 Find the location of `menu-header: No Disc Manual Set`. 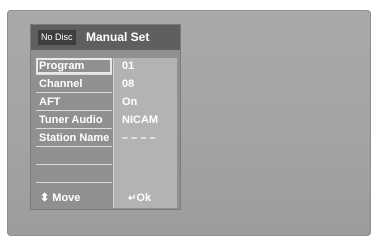

menu-header: No Disc Manual Set is located at coordinates (105, 37).